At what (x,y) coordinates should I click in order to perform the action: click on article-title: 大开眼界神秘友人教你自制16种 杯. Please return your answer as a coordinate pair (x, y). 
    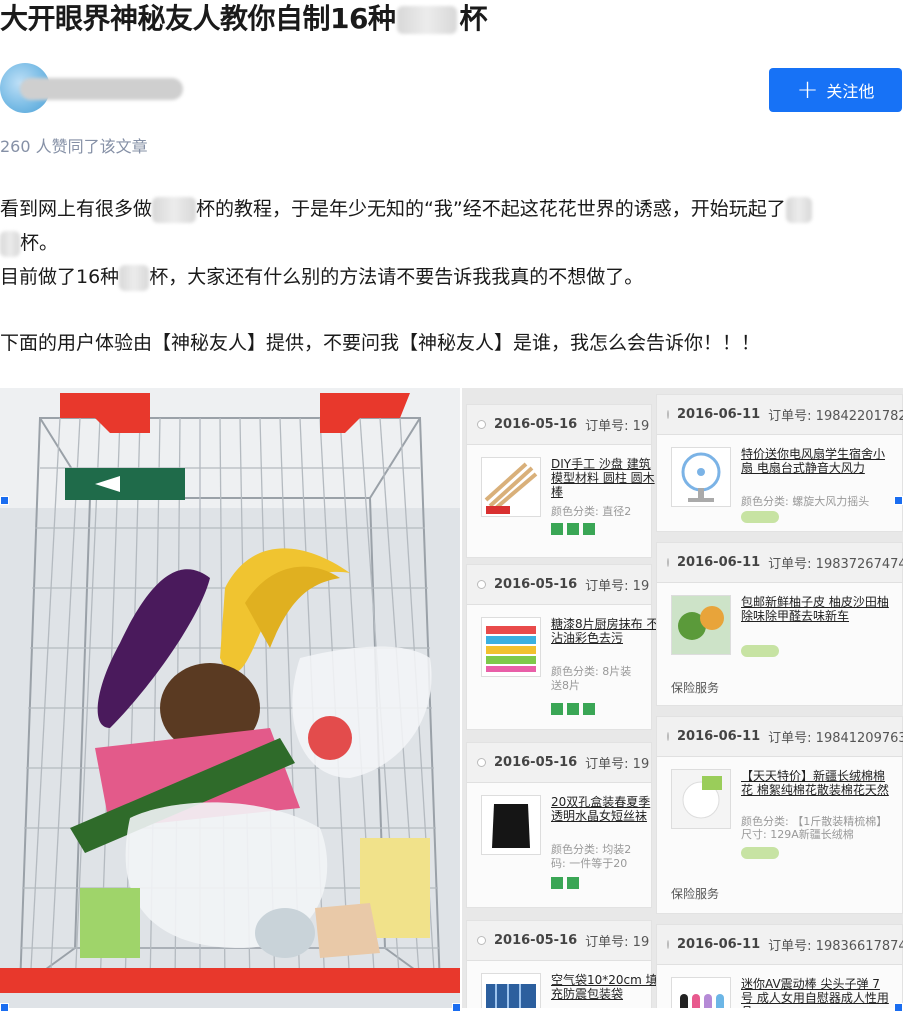
    Looking at the image, I should click on (451, 19).